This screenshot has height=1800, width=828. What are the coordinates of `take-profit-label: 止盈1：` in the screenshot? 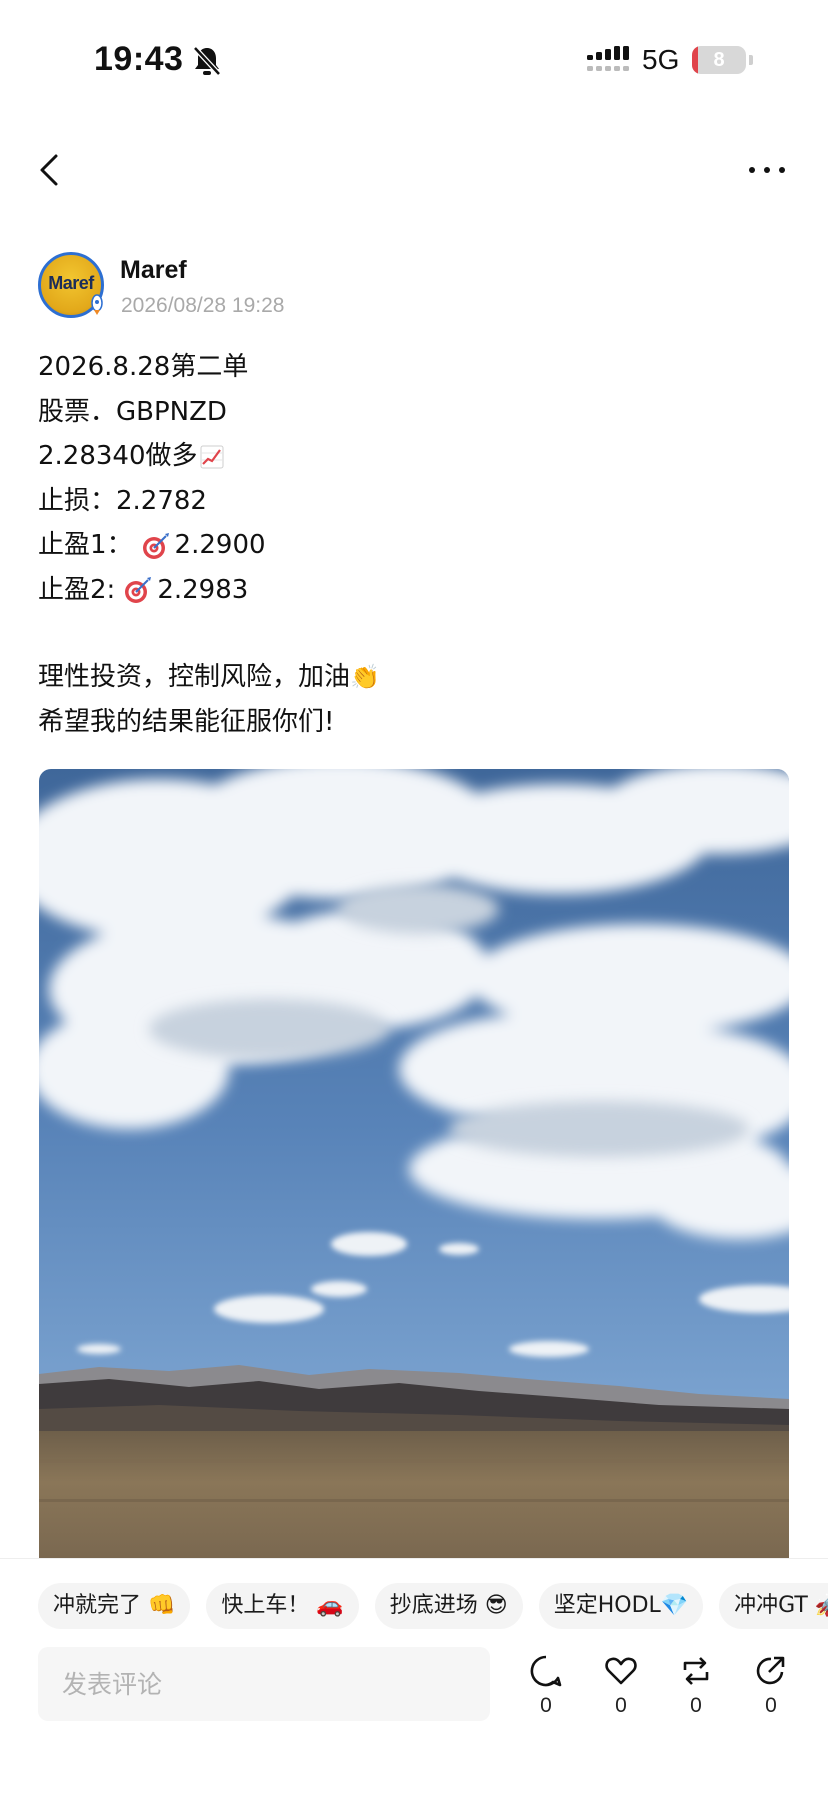 It's located at (85, 545).